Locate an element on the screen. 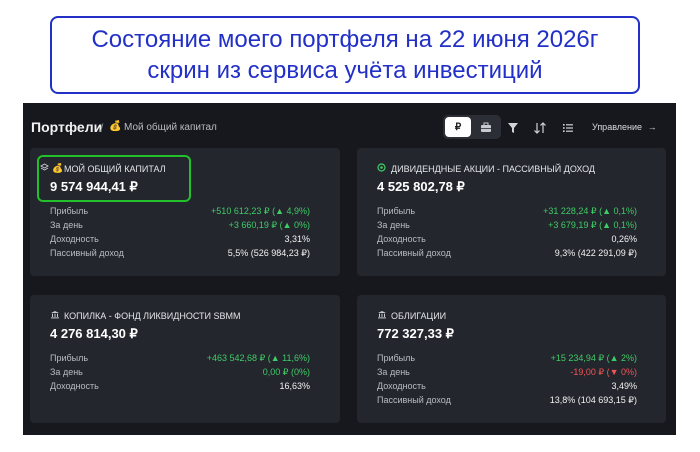 This screenshot has width=700, height=452. money-bag-icon: 💰 is located at coordinates (115, 126).